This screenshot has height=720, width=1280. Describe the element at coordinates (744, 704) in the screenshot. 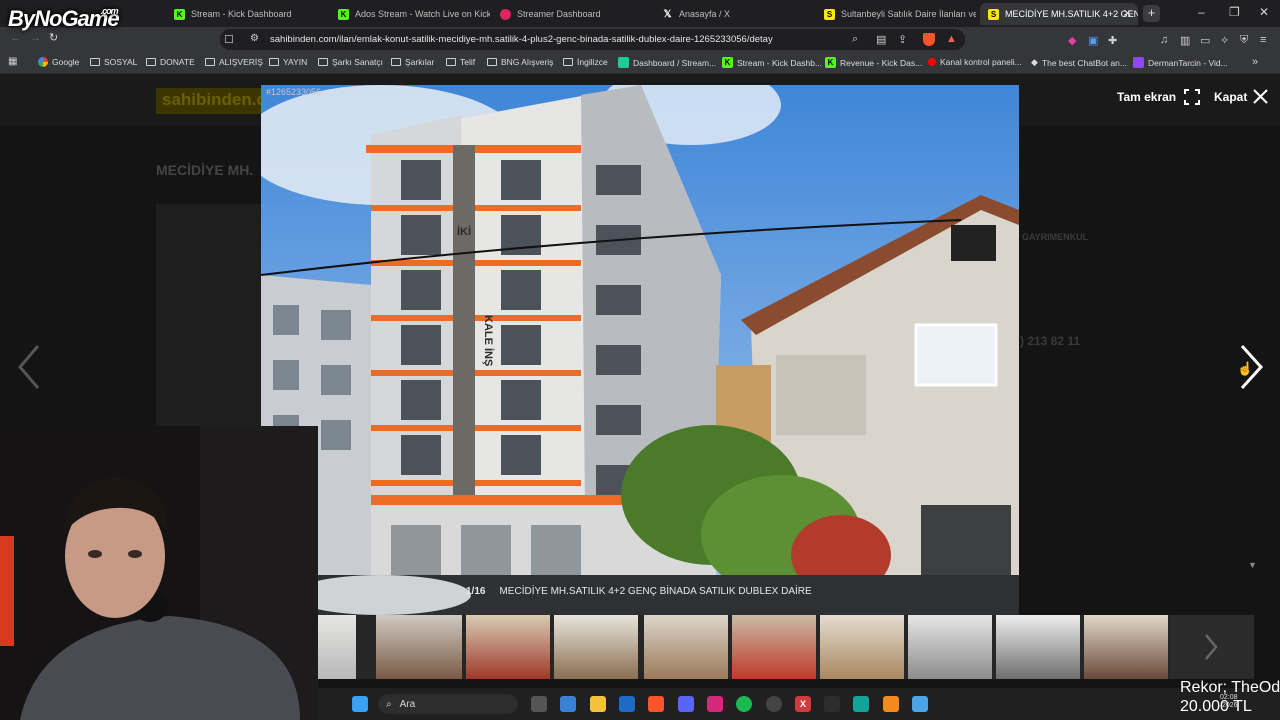

I see `spotify-icon` at that location.